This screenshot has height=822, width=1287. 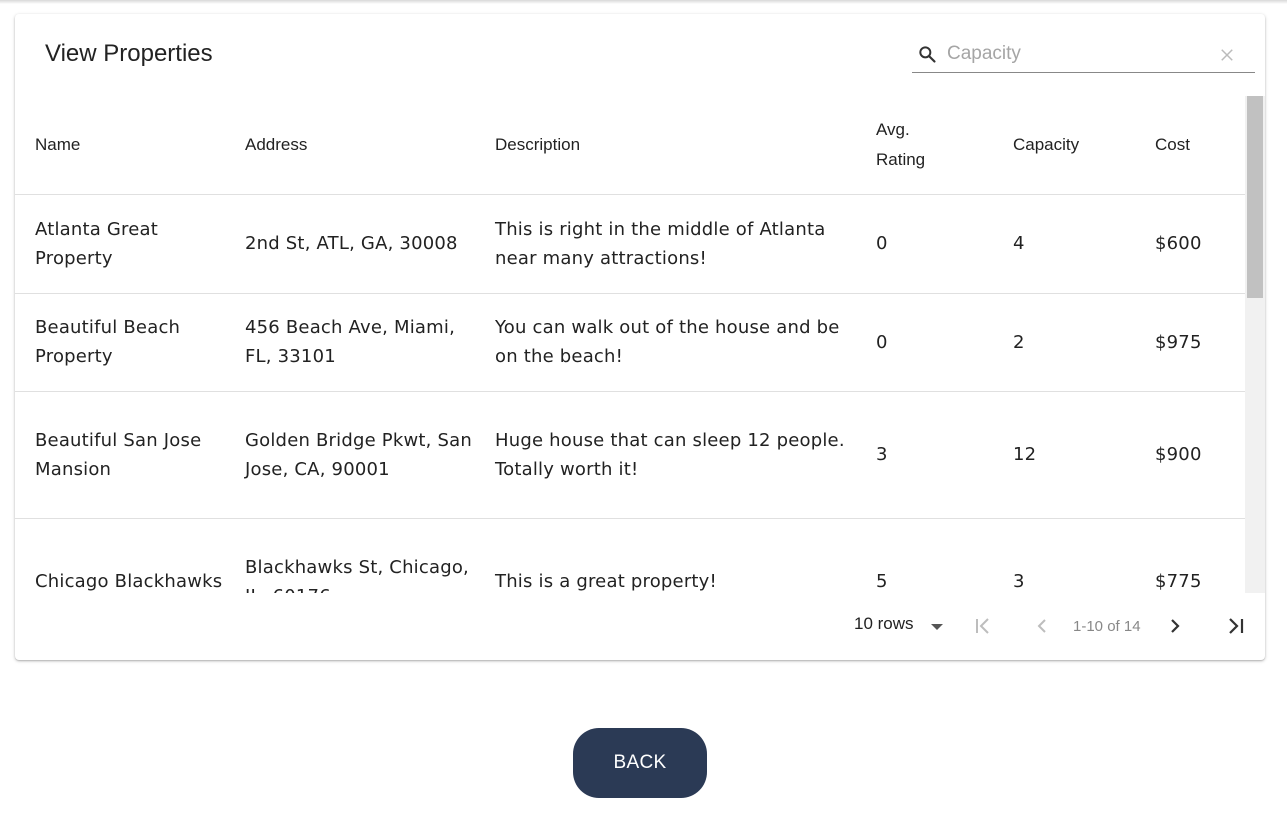 I want to click on cell-rating: 5, so click(x=924, y=555).